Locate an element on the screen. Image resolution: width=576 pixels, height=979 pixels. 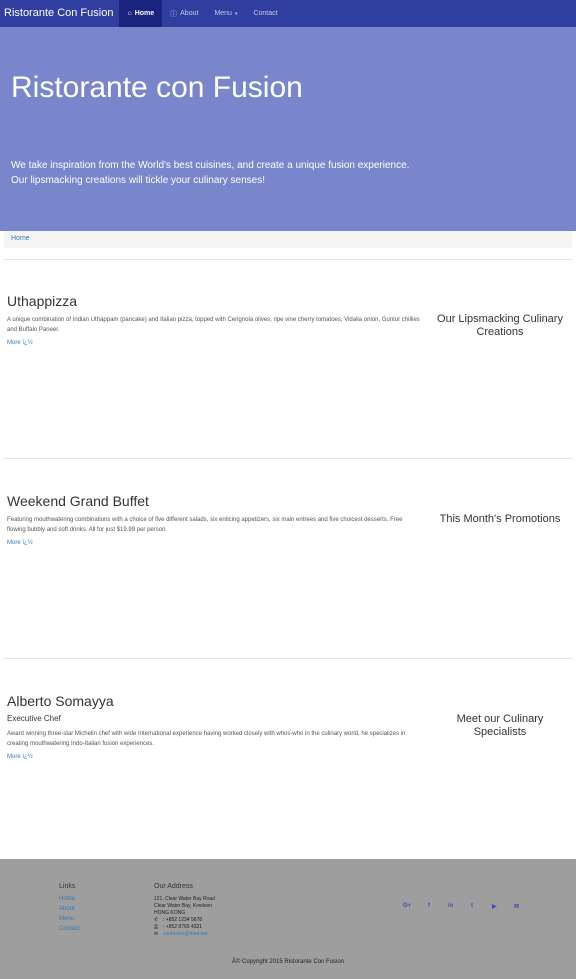
fax-number: : +852 8765 4321 is located at coordinates (183, 927).